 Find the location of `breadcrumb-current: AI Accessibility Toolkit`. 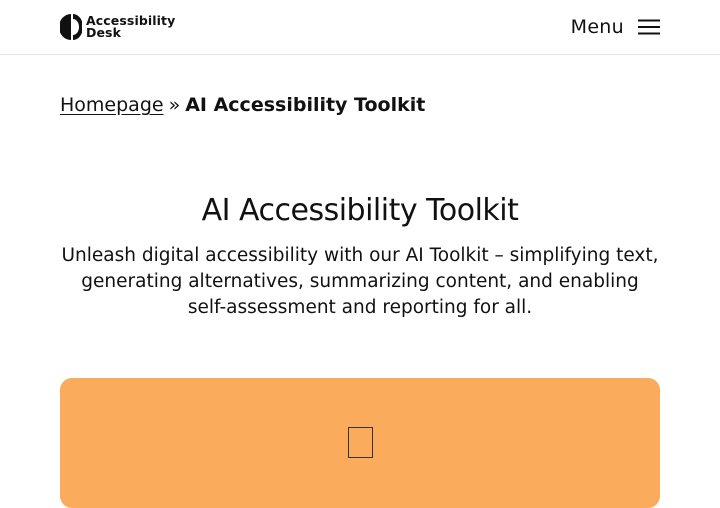

breadcrumb-current: AI Accessibility Toolkit is located at coordinates (305, 105).